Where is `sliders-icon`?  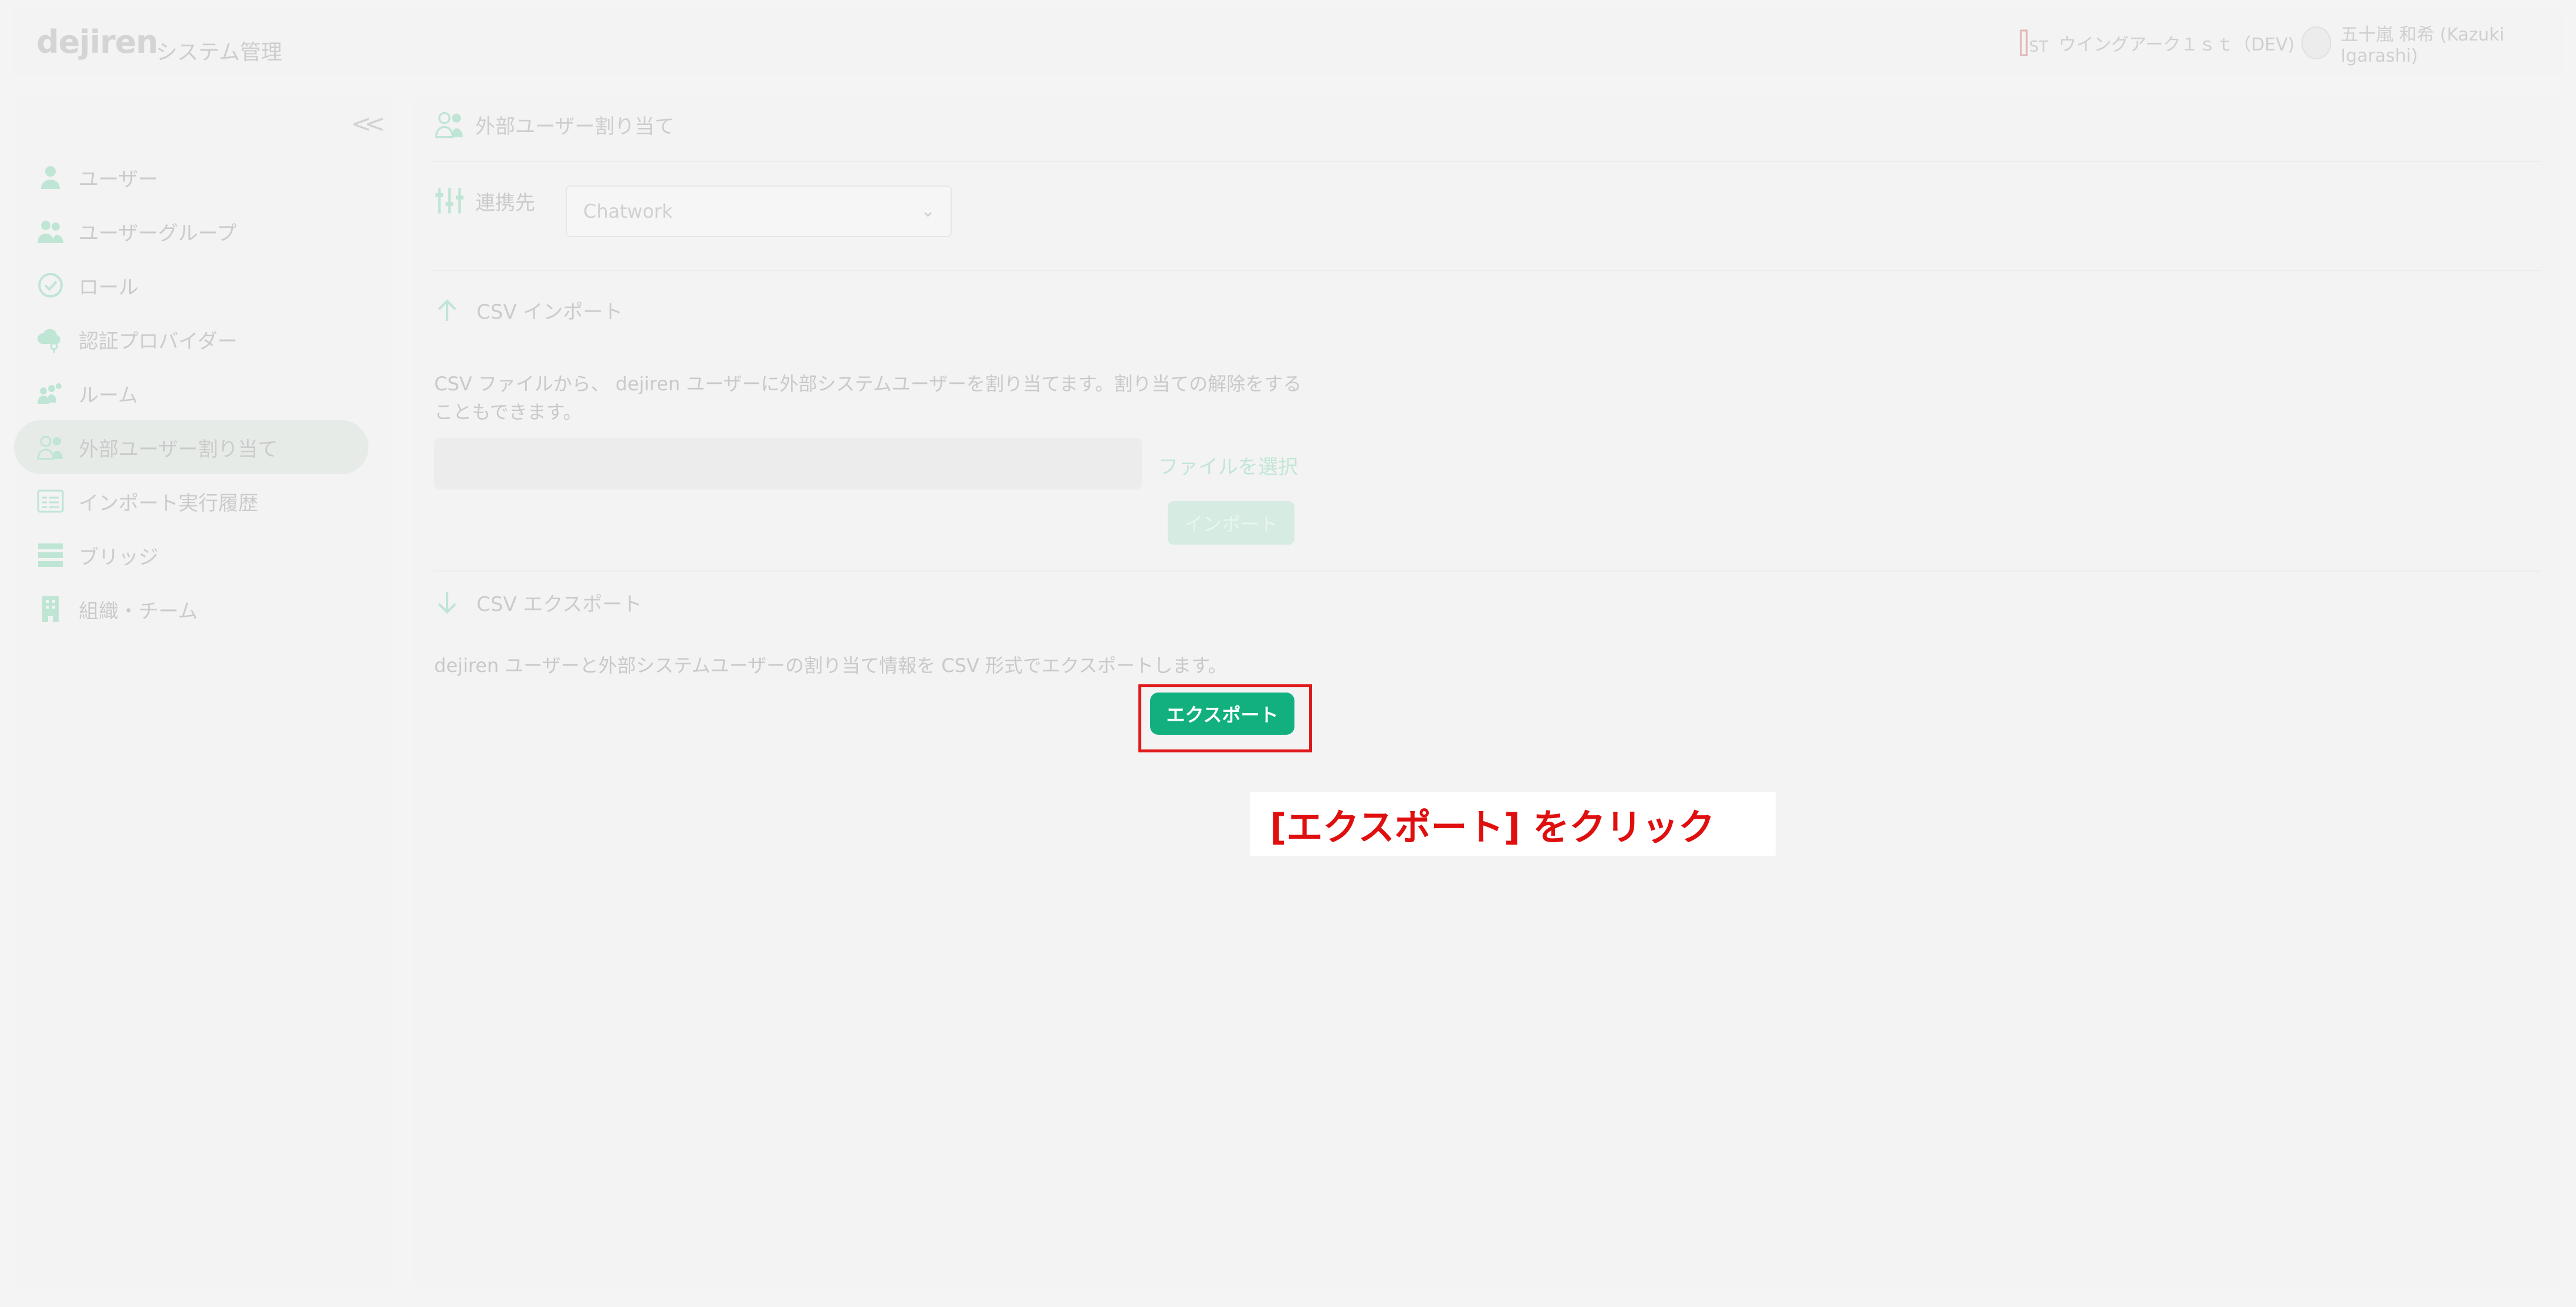 sliders-icon is located at coordinates (449, 201).